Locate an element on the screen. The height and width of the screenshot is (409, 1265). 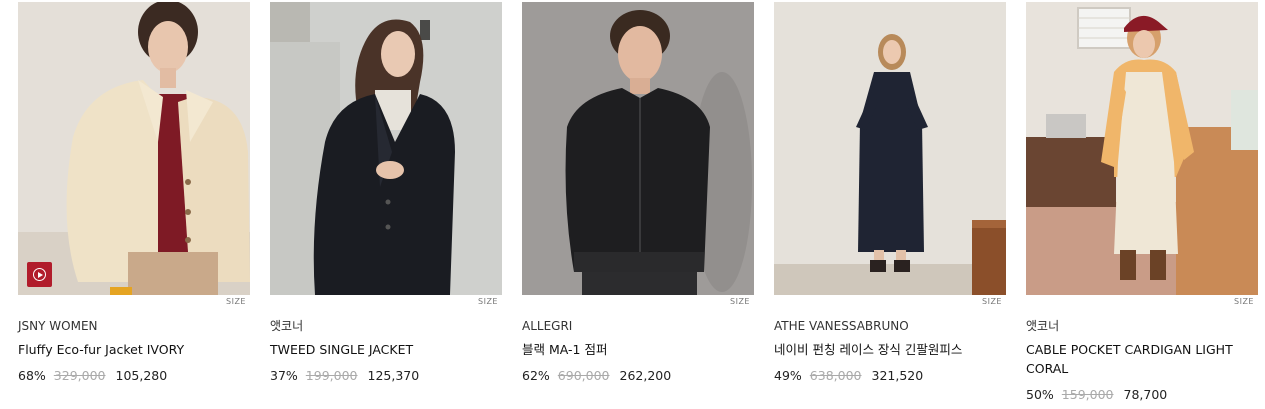
product-price: 49% 638,000 321,520 is located at coordinates (890, 376).